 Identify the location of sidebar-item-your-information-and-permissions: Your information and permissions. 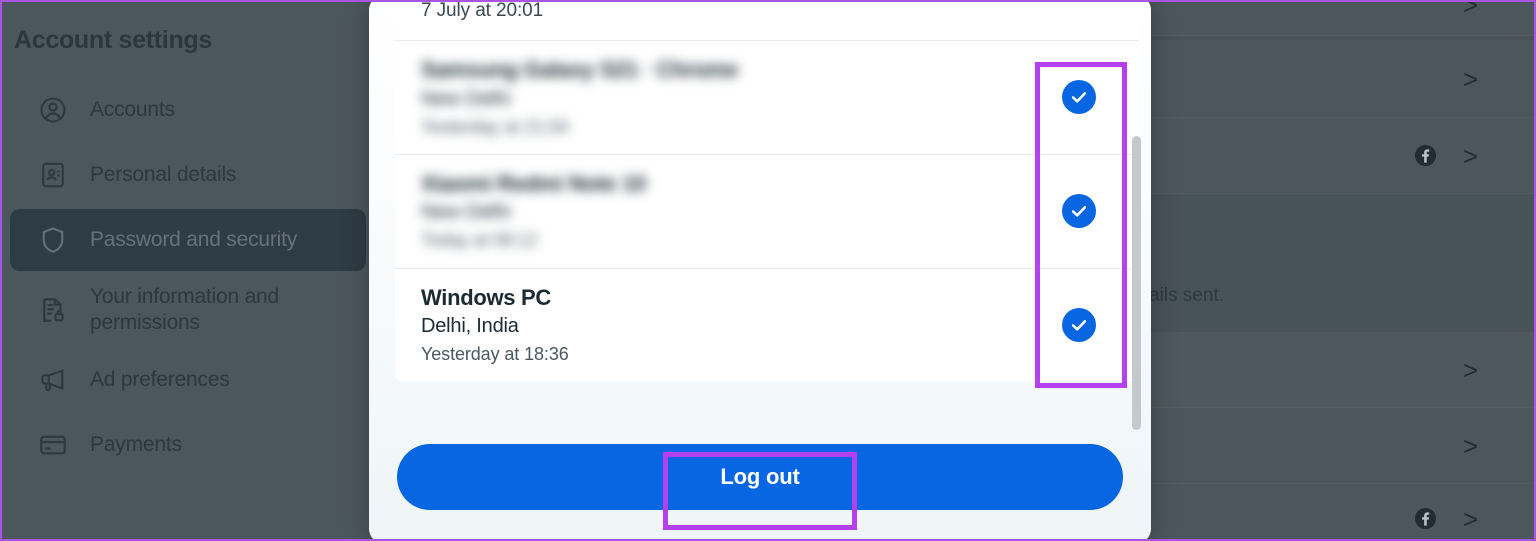
(188, 310).